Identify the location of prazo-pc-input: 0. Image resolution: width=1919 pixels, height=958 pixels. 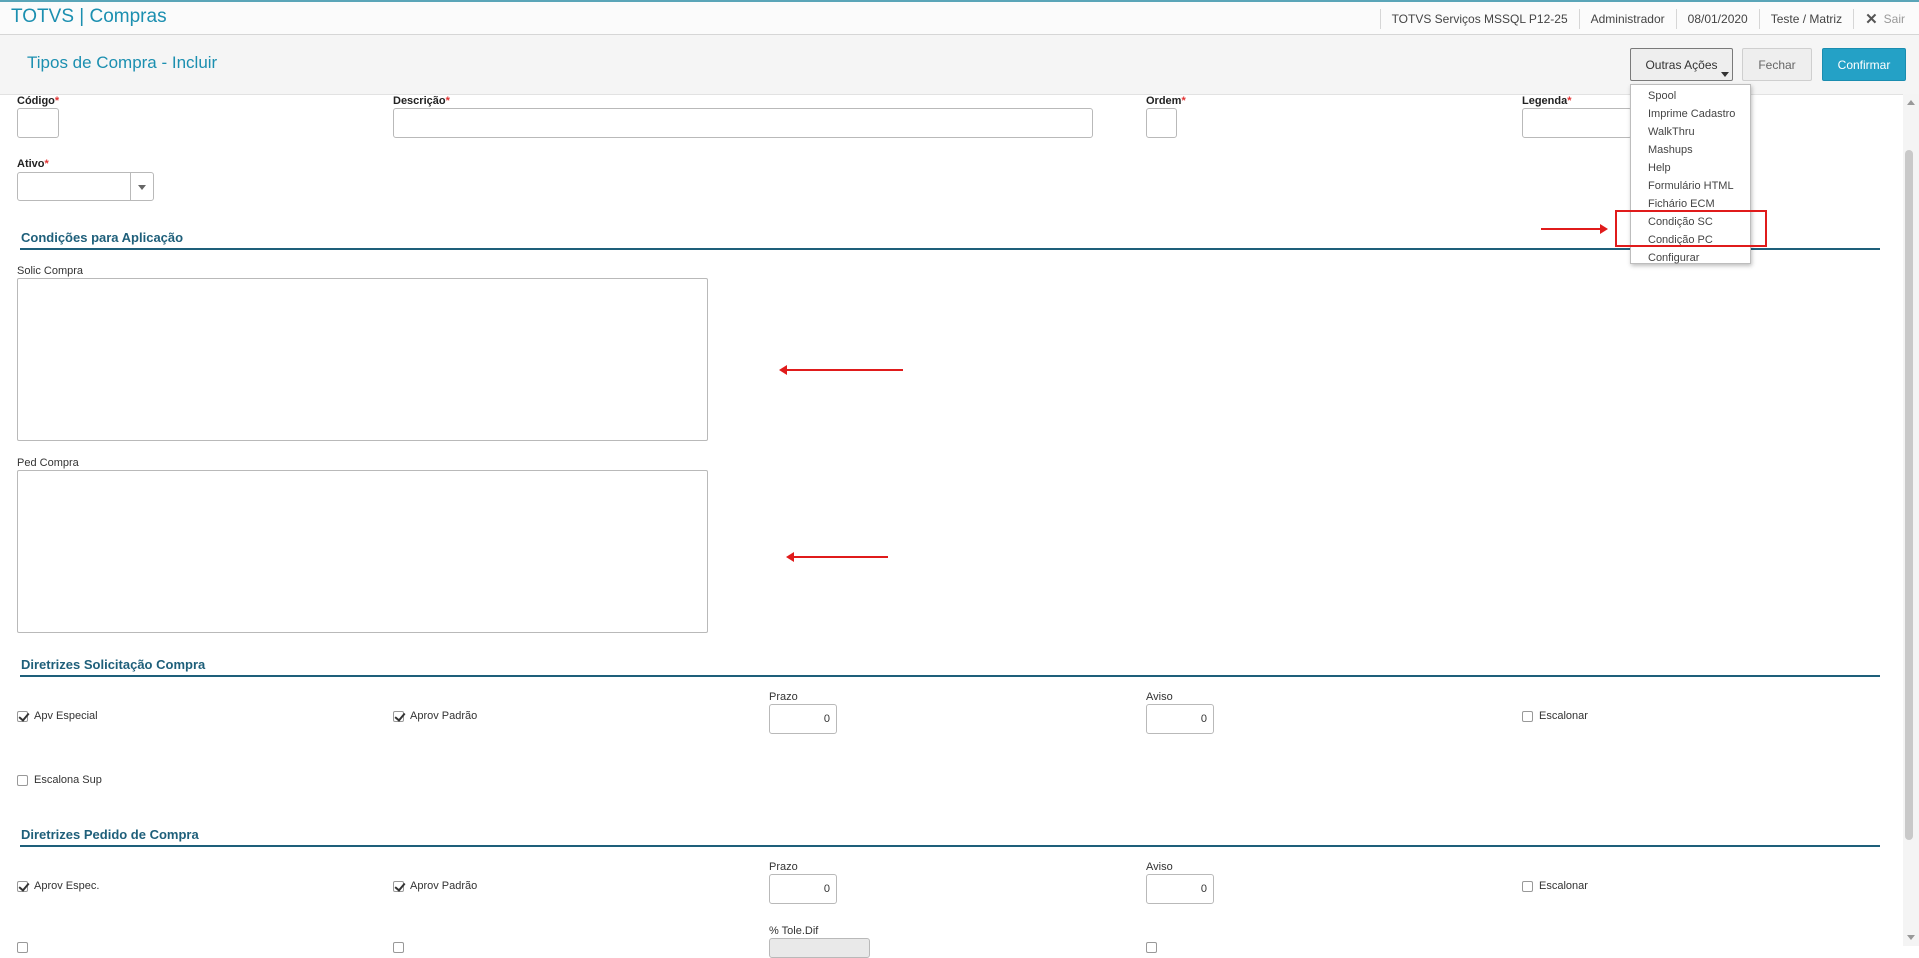
(803, 889).